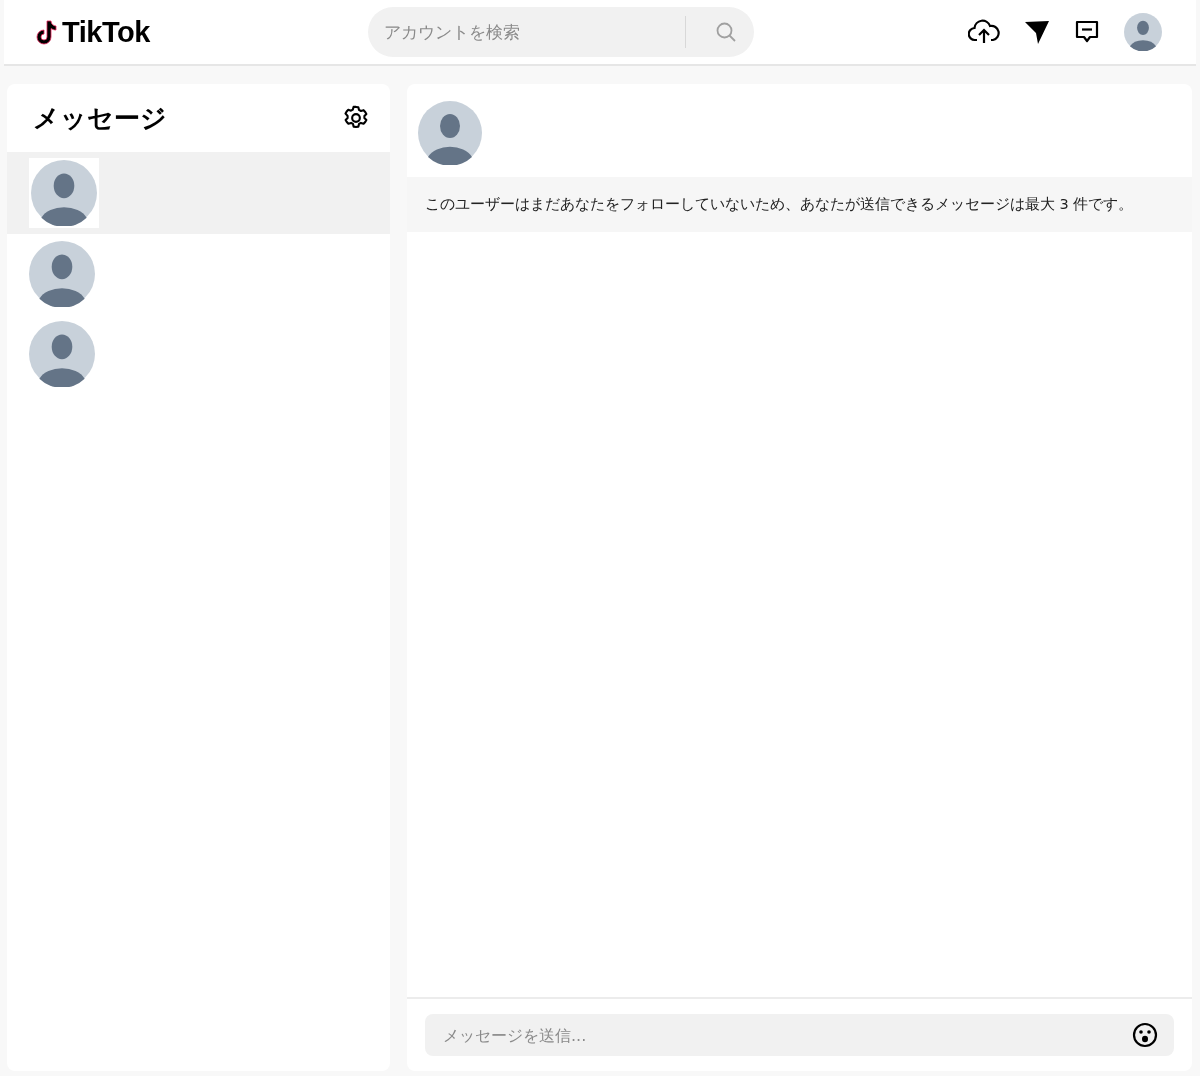 This screenshot has width=1200, height=1076. Describe the element at coordinates (106, 32) in the screenshot. I see `logo-text: TikTok` at that location.